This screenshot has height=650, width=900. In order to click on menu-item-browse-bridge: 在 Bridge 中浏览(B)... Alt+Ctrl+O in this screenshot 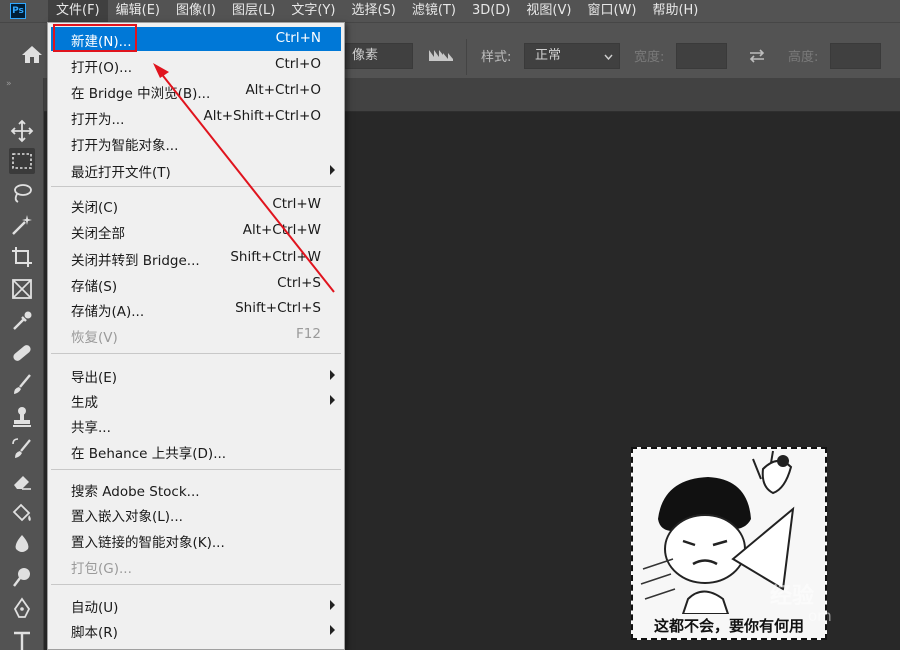, I will do `click(196, 91)`.